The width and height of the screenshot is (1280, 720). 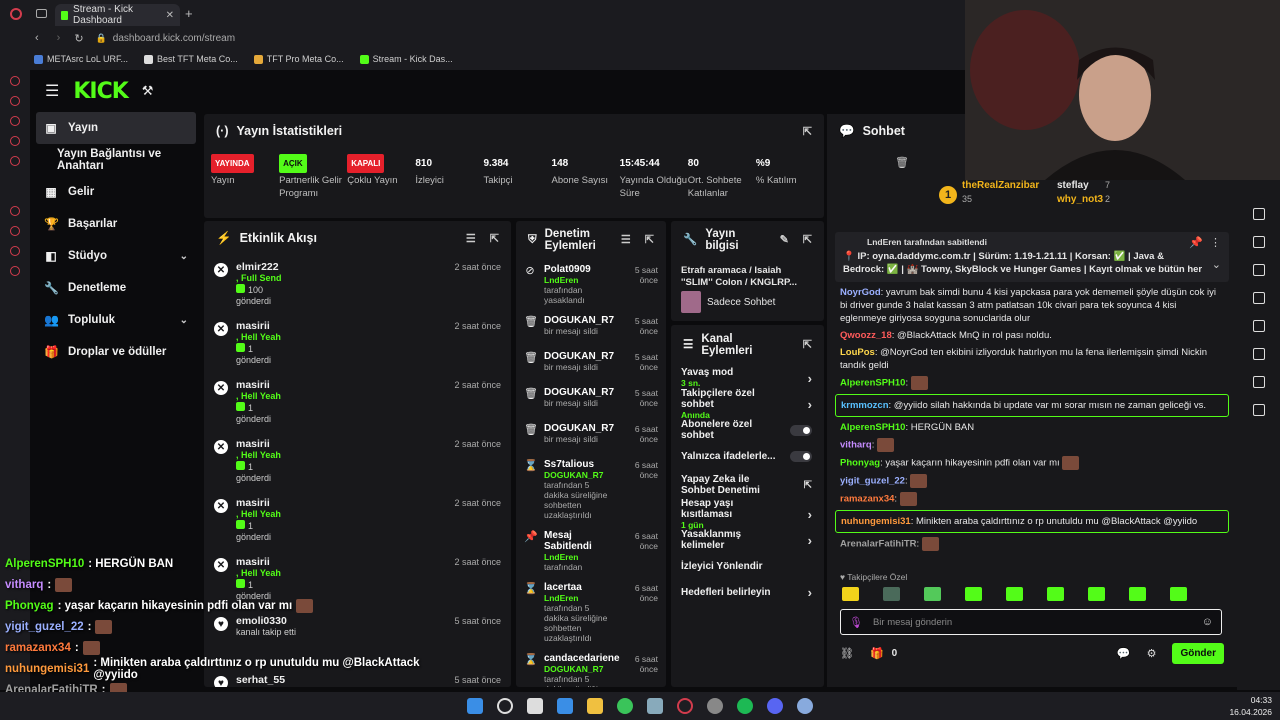 What do you see at coordinates (860, 292) in the screenshot?
I see `chat-username: NoyrGod` at bounding box center [860, 292].